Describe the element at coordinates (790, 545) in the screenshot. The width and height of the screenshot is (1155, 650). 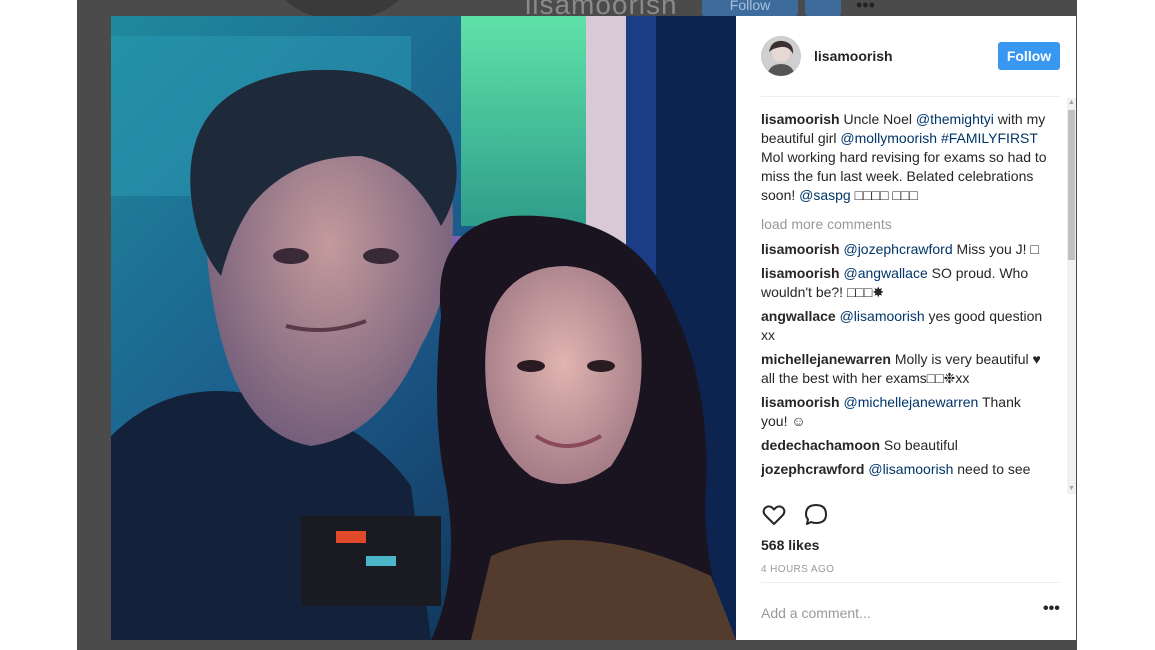
I see `likes-count: 568 likes` at that location.